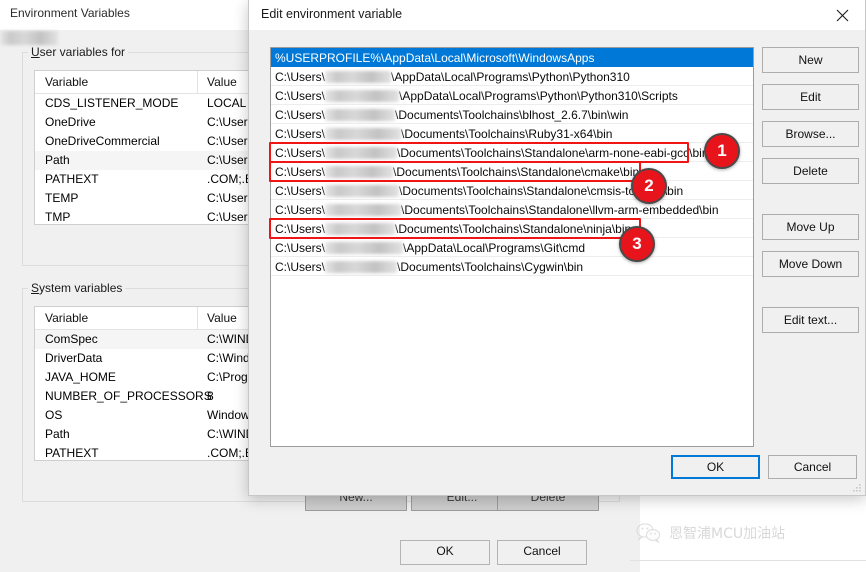 This screenshot has width=866, height=572. Describe the element at coordinates (810, 171) in the screenshot. I see `delete-button: Delete` at that location.